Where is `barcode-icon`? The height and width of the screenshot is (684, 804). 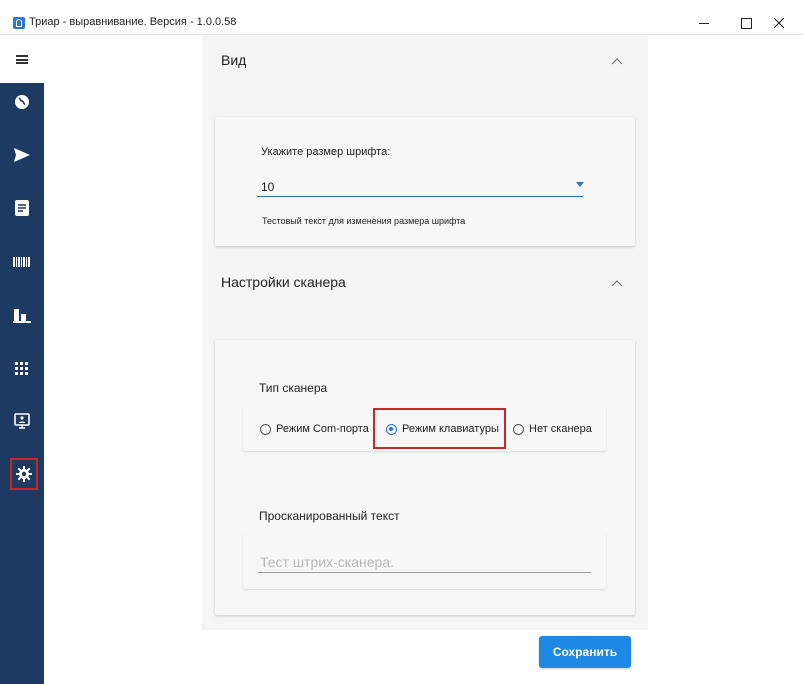
barcode-icon is located at coordinates (21, 262).